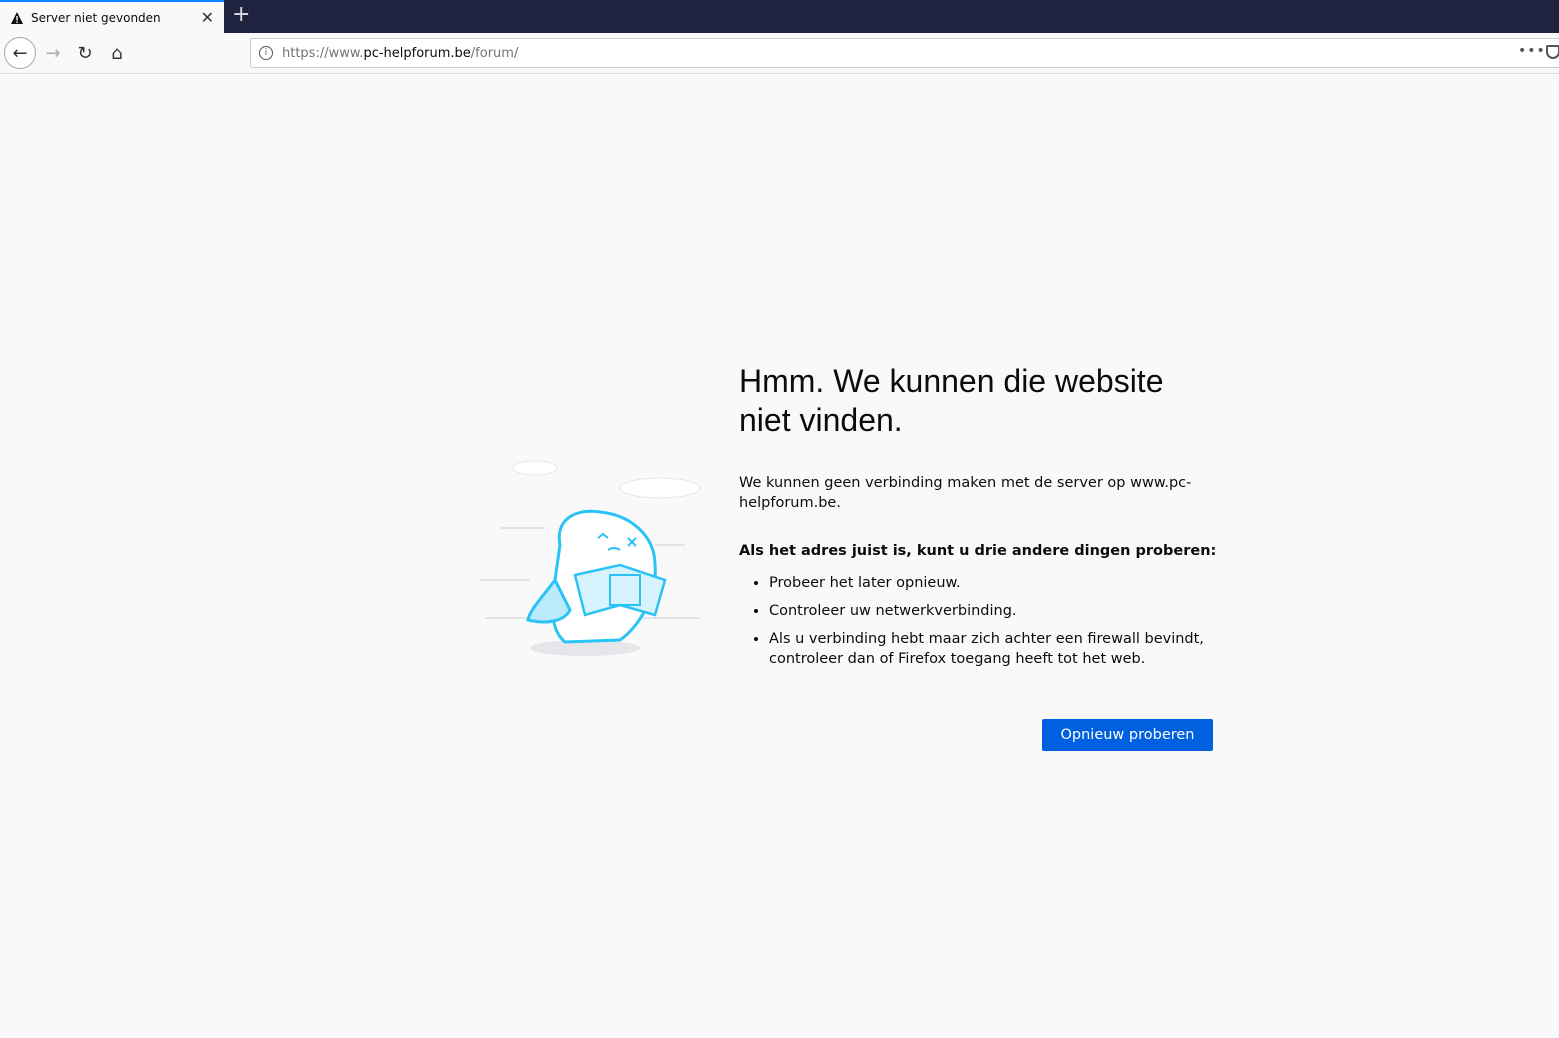 This screenshot has height=1038, width=1559. What do you see at coordinates (323, 53) in the screenshot?
I see `url-prefix: https://www.` at bounding box center [323, 53].